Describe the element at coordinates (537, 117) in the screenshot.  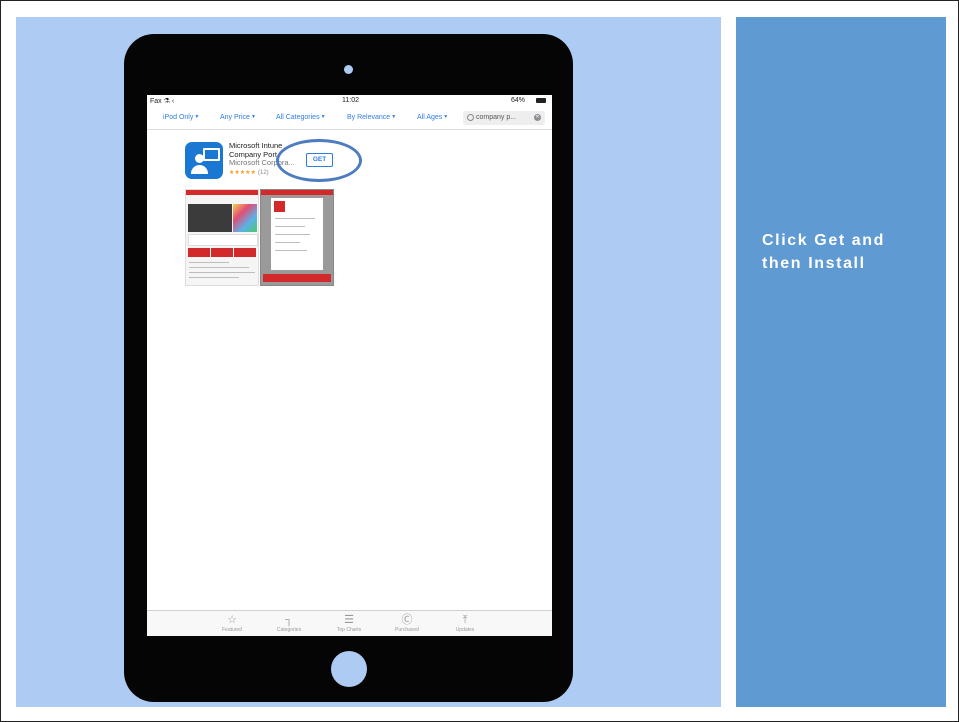
I see `clear-search-icon: ✕` at that location.